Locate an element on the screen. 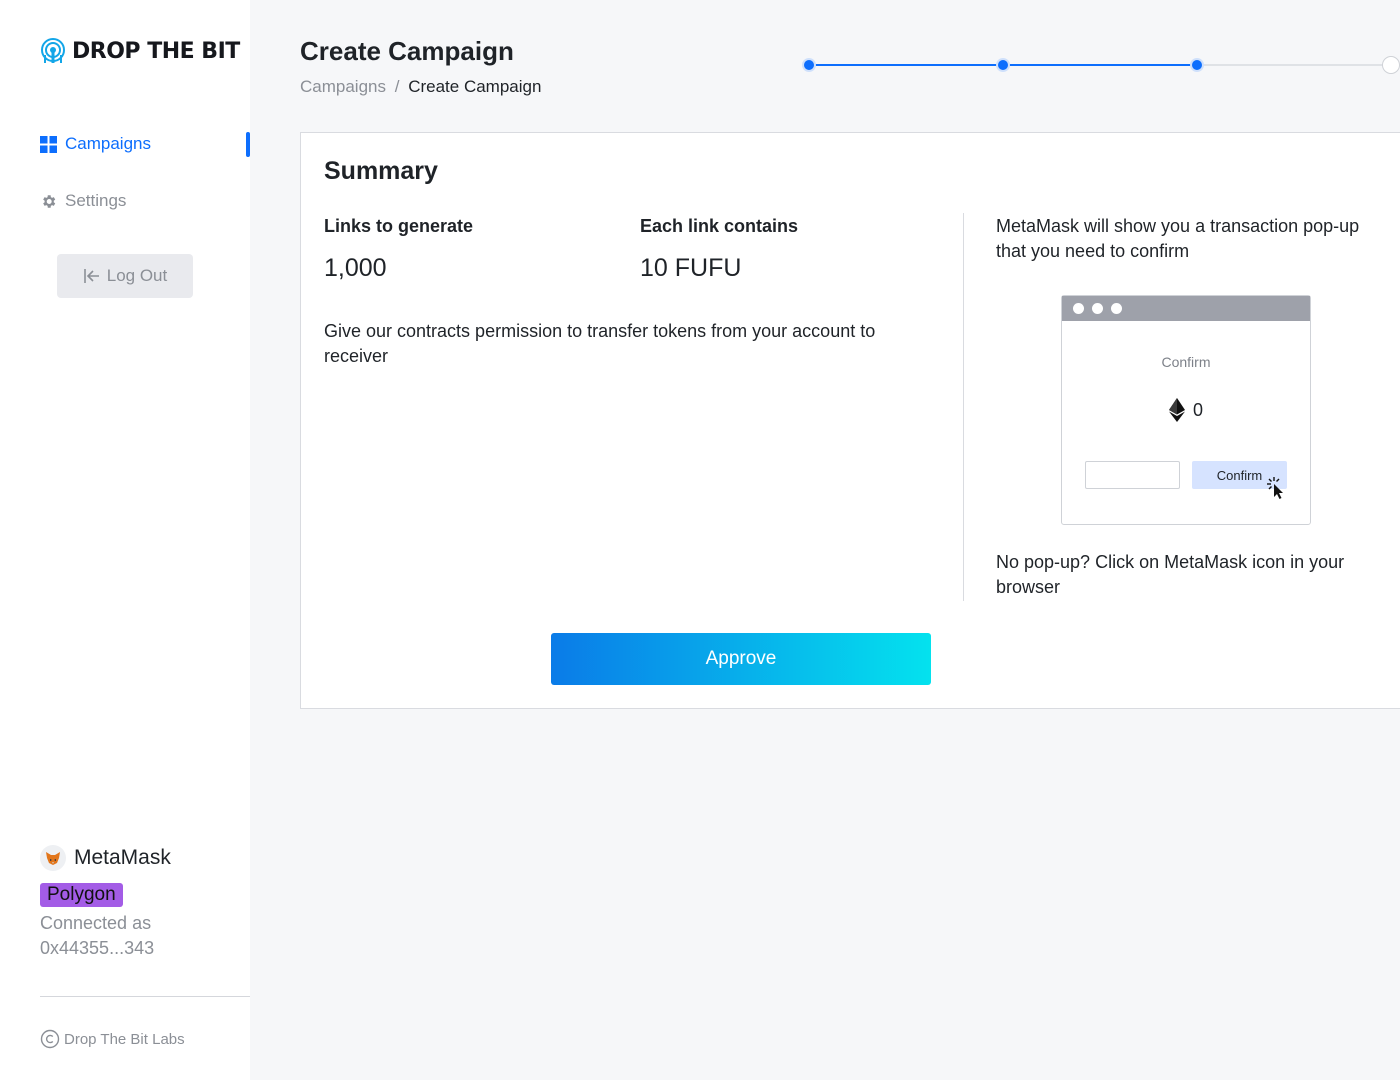 The width and height of the screenshot is (1400, 1080). column-divider is located at coordinates (963, 407).